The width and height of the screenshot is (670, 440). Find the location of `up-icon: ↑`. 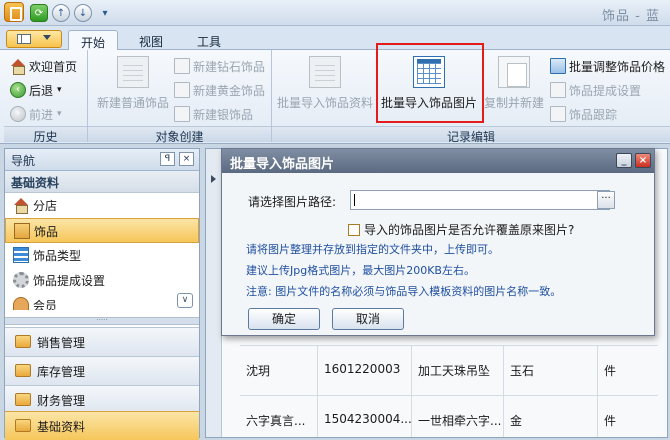

up-icon: ↑ is located at coordinates (61, 13).